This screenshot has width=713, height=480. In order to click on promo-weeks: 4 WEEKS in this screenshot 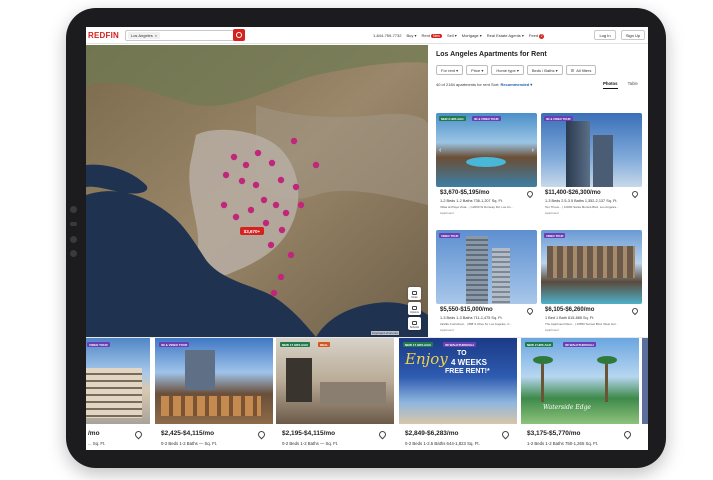, I will do `click(469, 362)`.